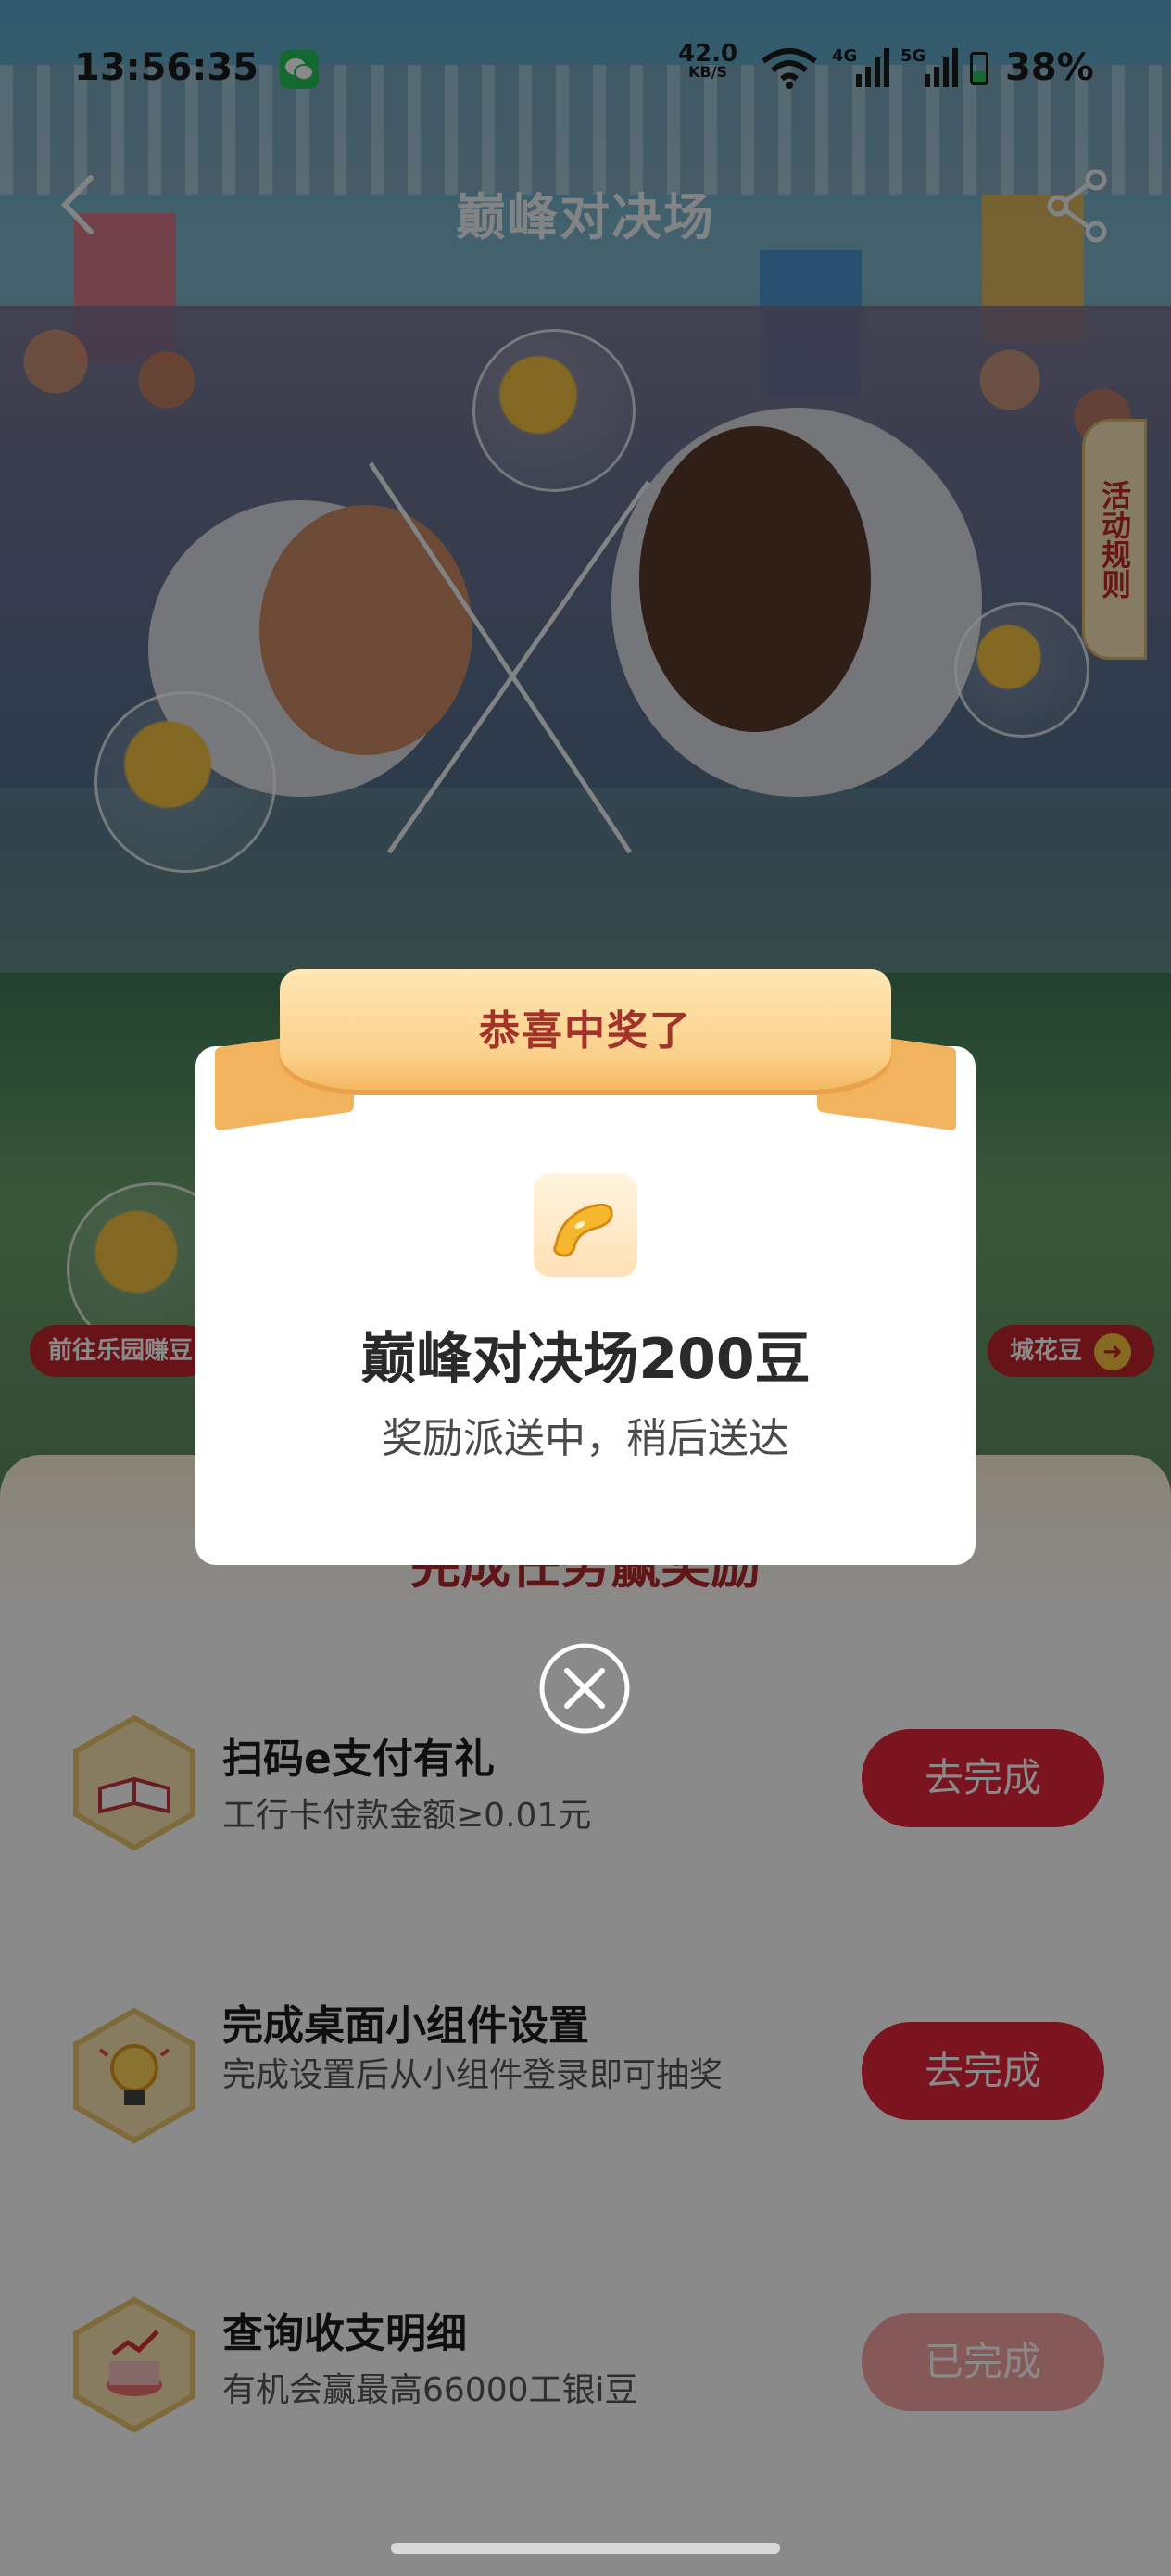 The image size is (1171, 2576). What do you see at coordinates (585, 1359) in the screenshot?
I see `prize-title: 巅峰对决场200豆` at bounding box center [585, 1359].